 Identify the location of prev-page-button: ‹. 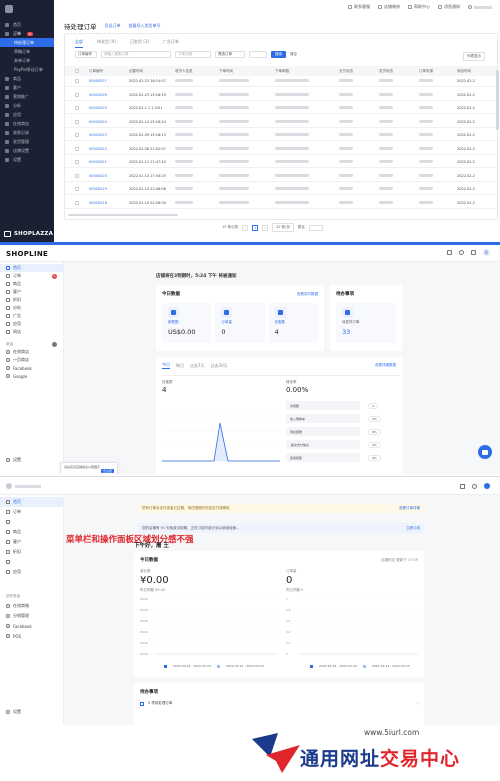
(245, 227).